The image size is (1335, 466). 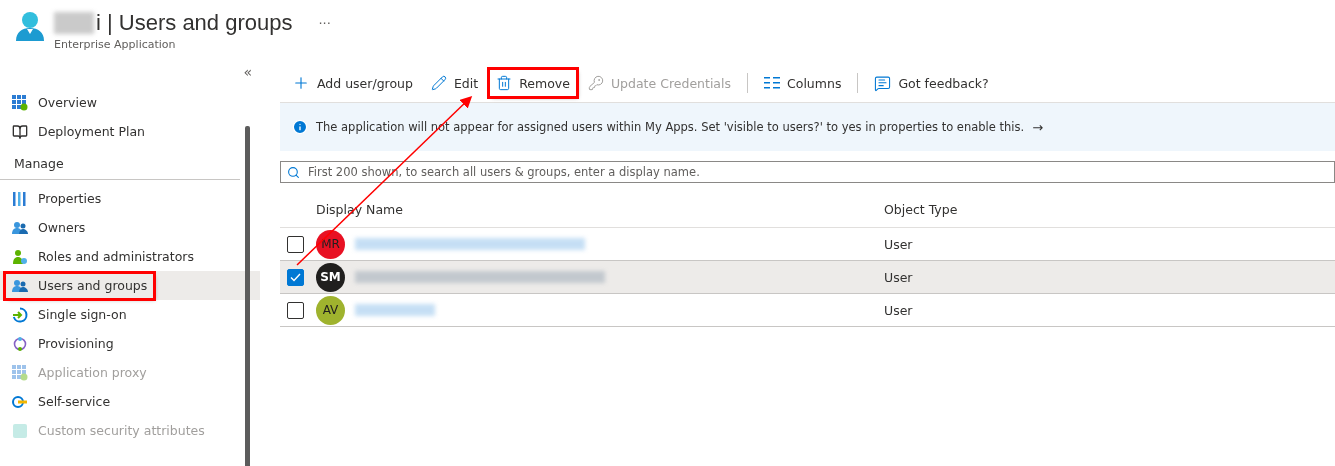 I want to click on sign-in-icon, so click(x=20, y=314).